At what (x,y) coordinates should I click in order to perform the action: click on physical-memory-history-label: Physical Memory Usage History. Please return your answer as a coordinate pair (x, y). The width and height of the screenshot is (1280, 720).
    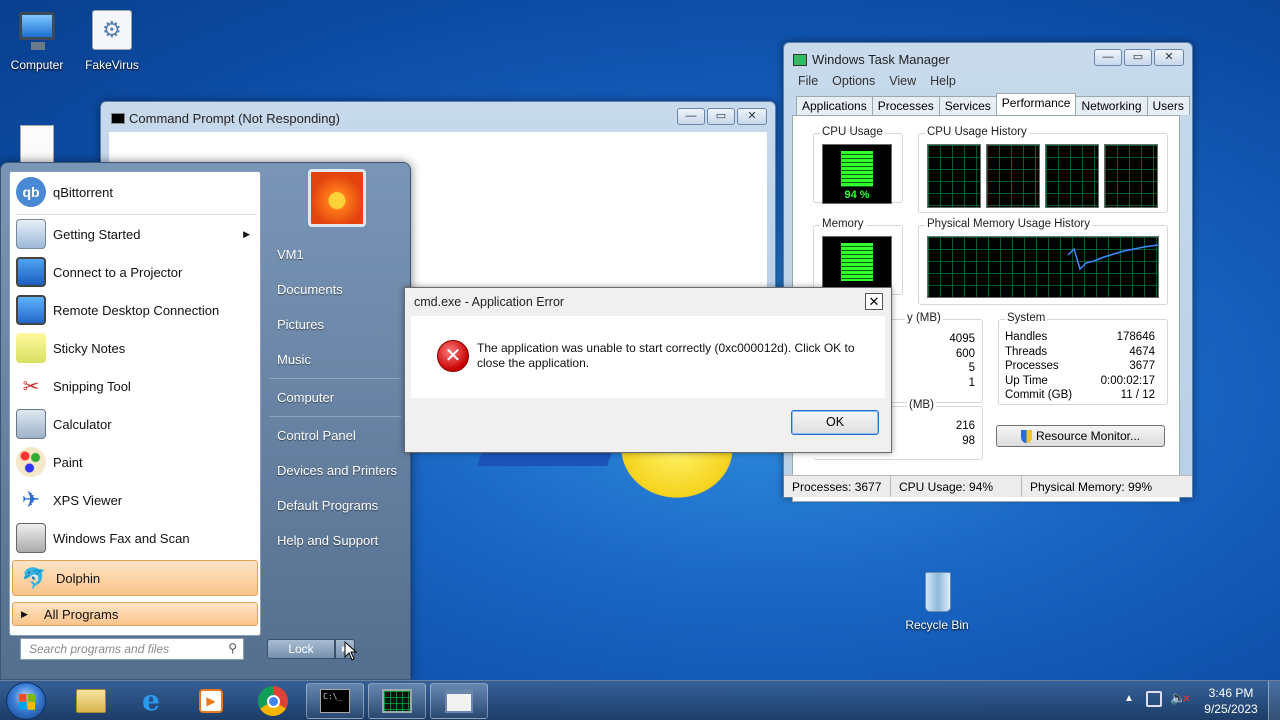
    Looking at the image, I should click on (1008, 224).